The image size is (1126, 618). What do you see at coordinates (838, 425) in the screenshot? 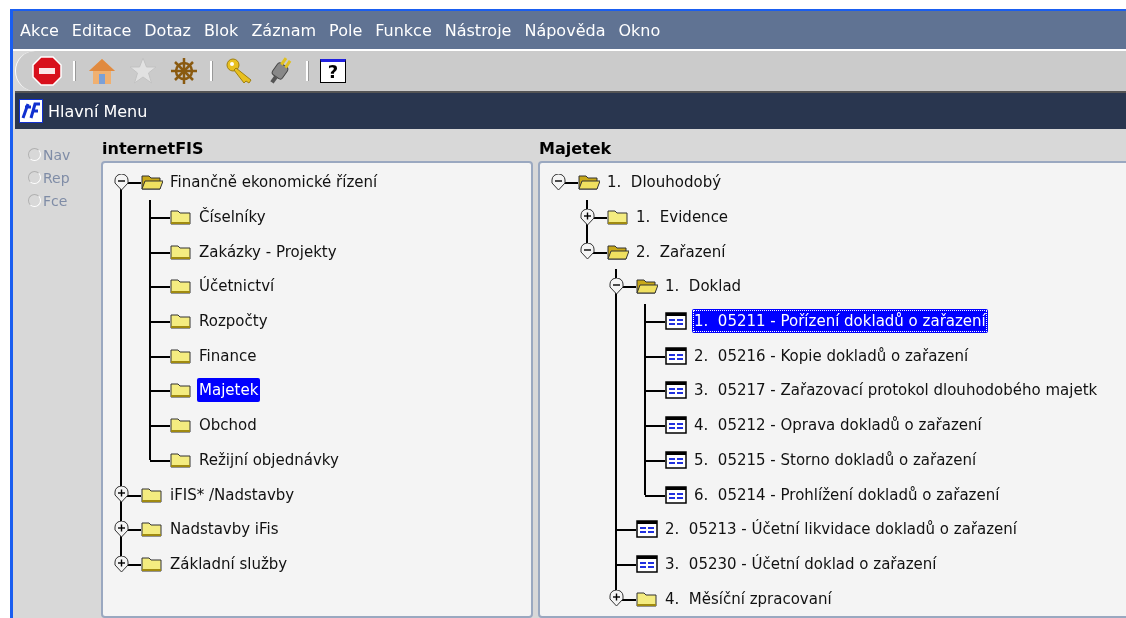
I see `tree-item: 4. 05212 - Oprava dokladů o zařazení` at bounding box center [838, 425].